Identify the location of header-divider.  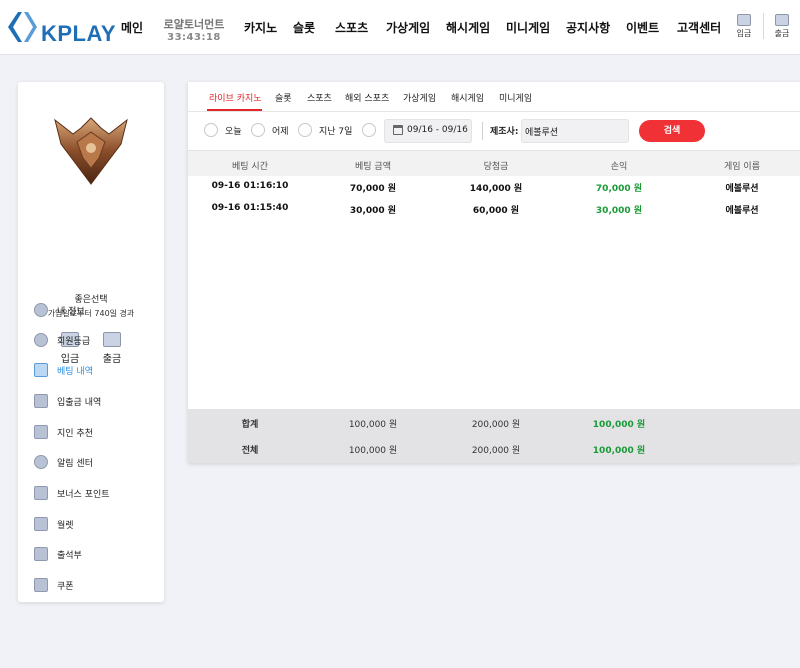
(763, 26).